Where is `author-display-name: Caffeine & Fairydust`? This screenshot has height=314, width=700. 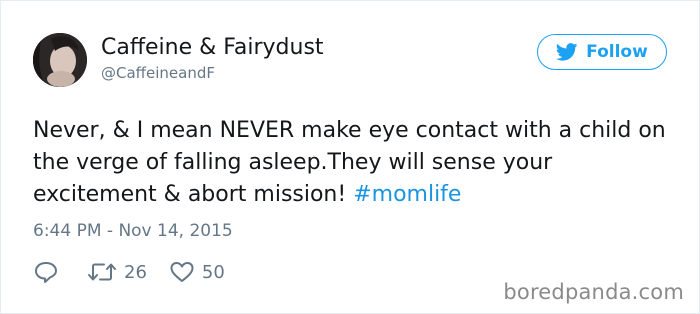
author-display-name: Caffeine & Fairydust is located at coordinates (212, 48).